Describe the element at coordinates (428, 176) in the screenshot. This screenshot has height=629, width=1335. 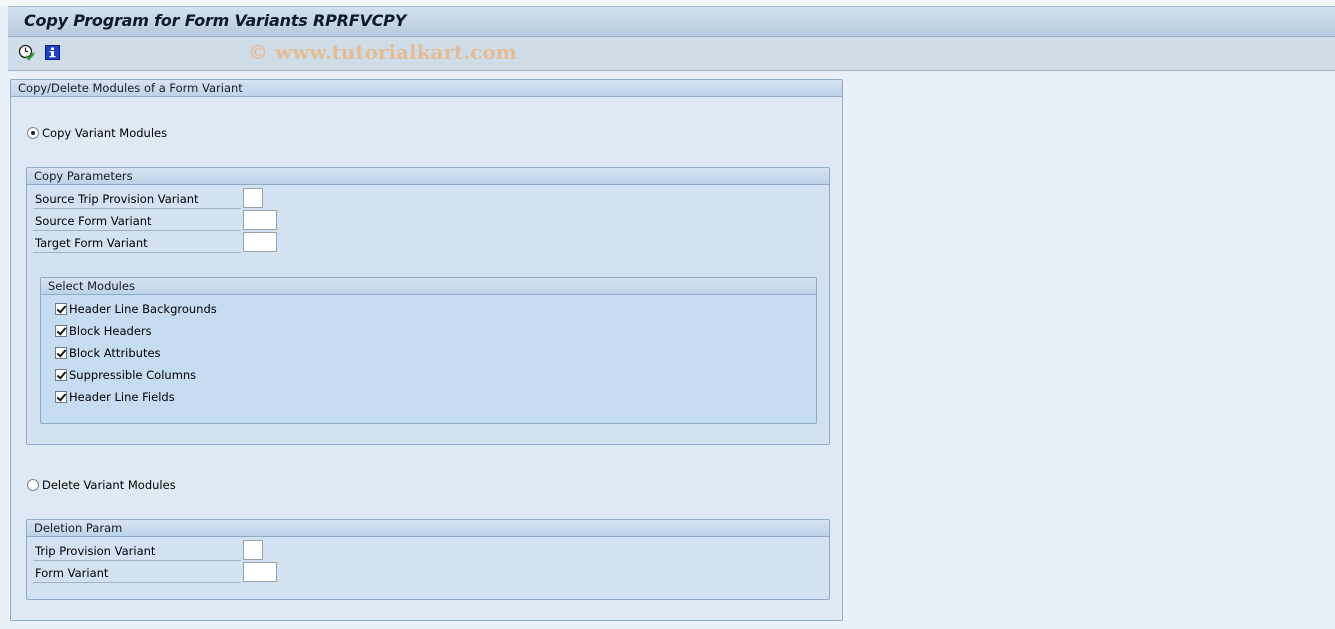
I see `copy-parameters-title: Copy Parameters` at that location.